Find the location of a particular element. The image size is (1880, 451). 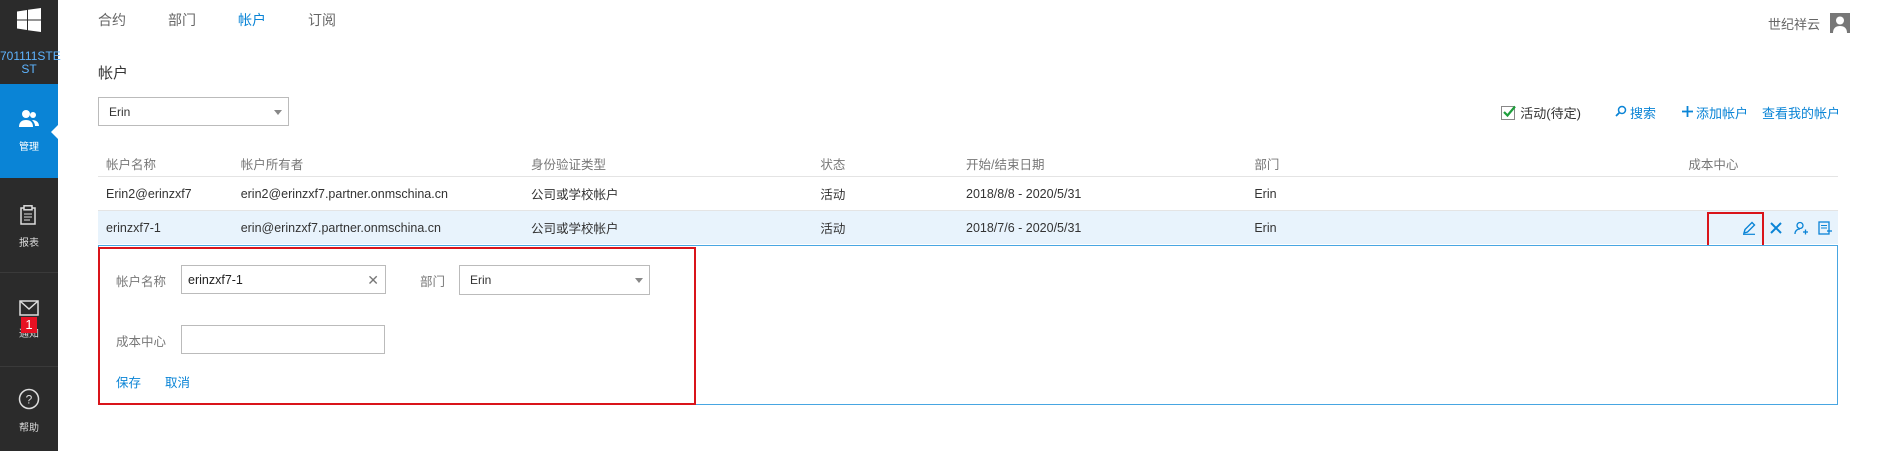

tab-departments: 部门 is located at coordinates (182, 20).